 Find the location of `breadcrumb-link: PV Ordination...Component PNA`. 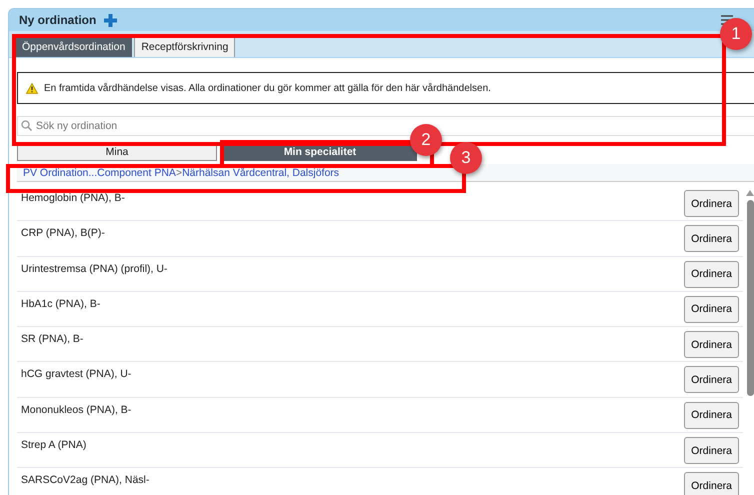

breadcrumb-link: PV Ordination...Component PNA is located at coordinates (99, 172).